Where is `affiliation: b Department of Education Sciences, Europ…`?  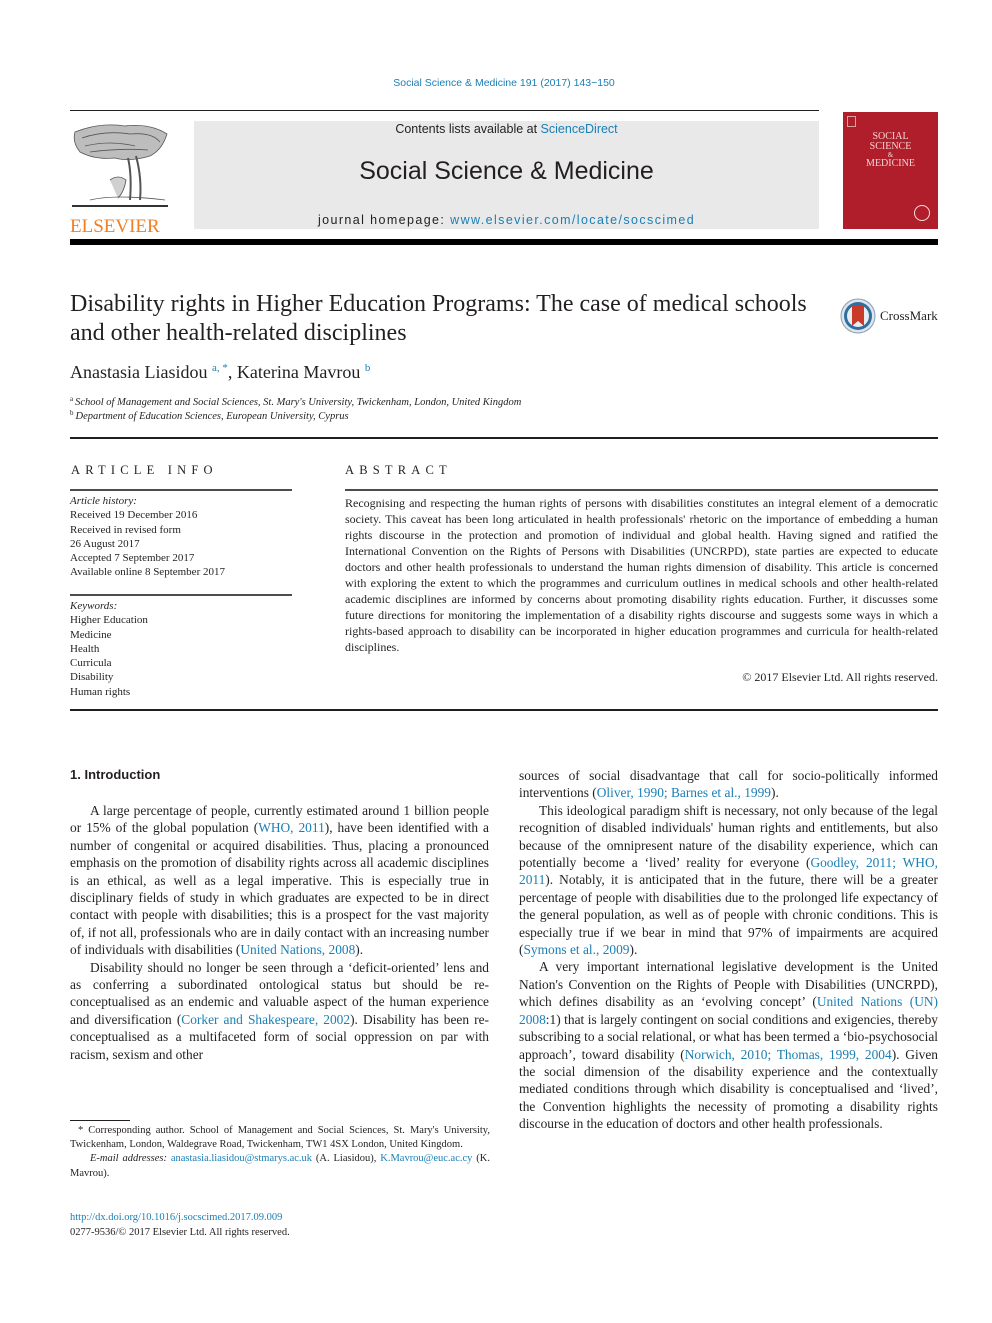 affiliation: b Department of Education Sciences, Europ… is located at coordinates (209, 415).